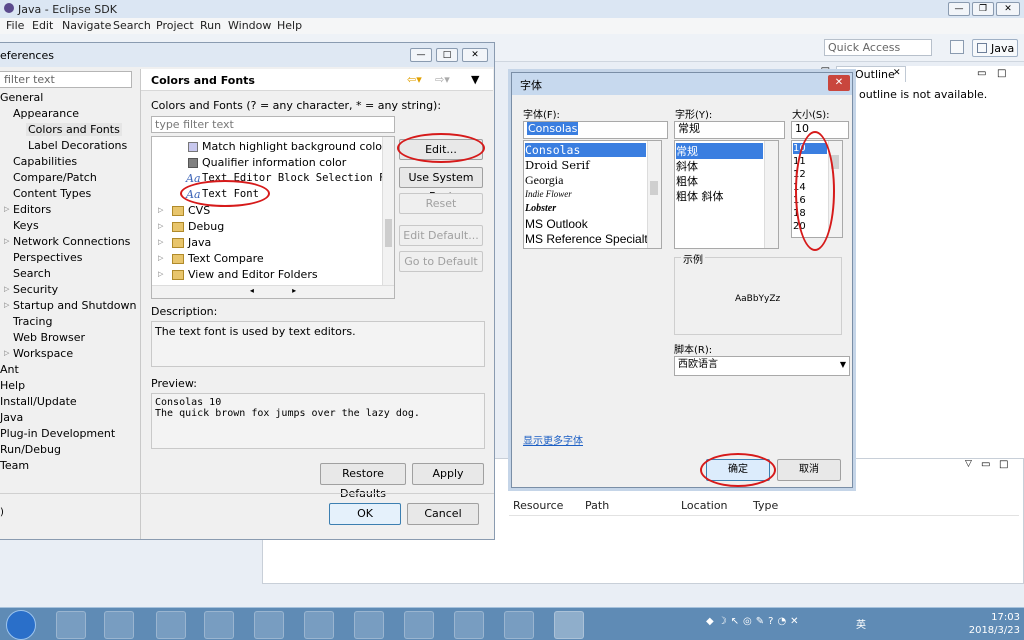 The width and height of the screenshot is (1024, 640). I want to click on column-type: Type, so click(765, 505).